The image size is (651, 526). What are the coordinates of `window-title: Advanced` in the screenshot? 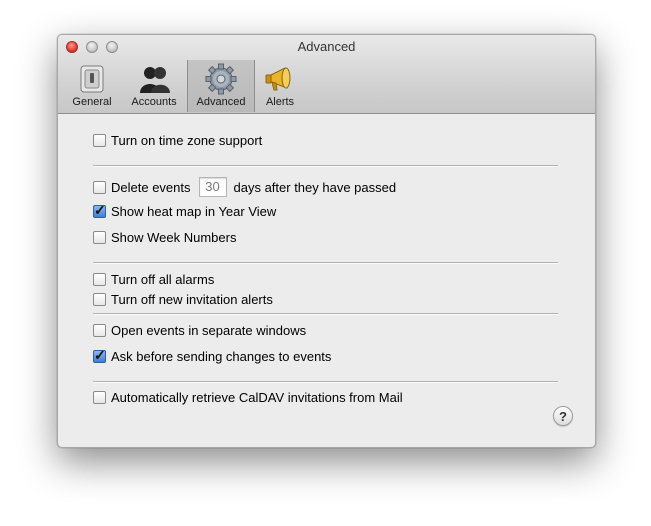 It's located at (326, 46).